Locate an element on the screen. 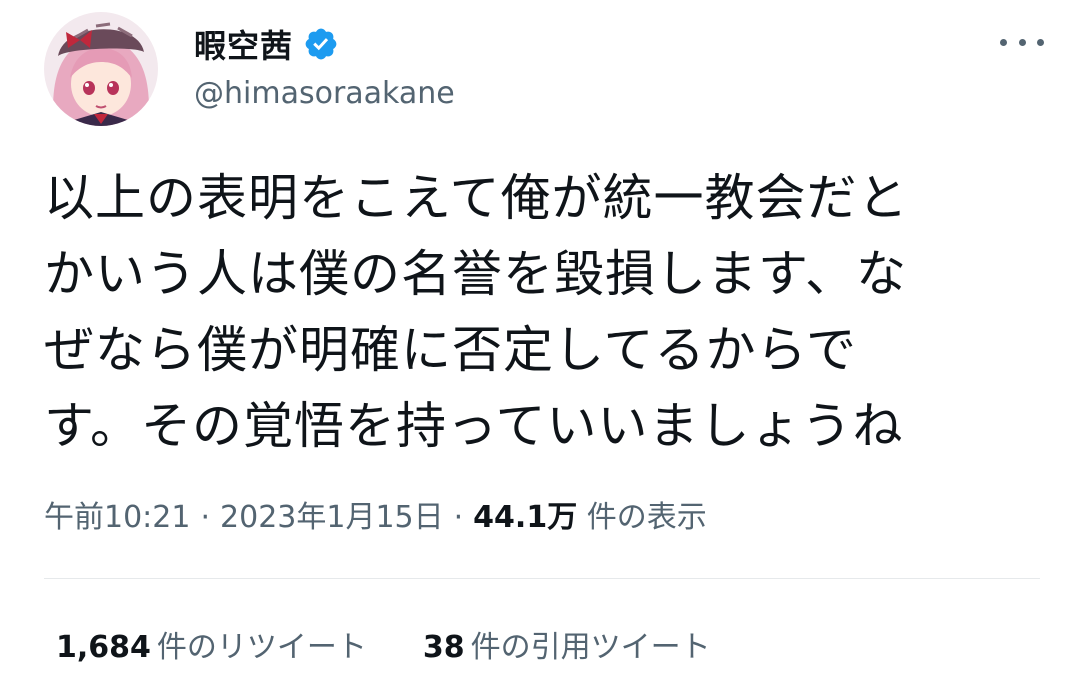 This screenshot has height=696, width=1080. views-count: 44.1万 is located at coordinates (525, 517).